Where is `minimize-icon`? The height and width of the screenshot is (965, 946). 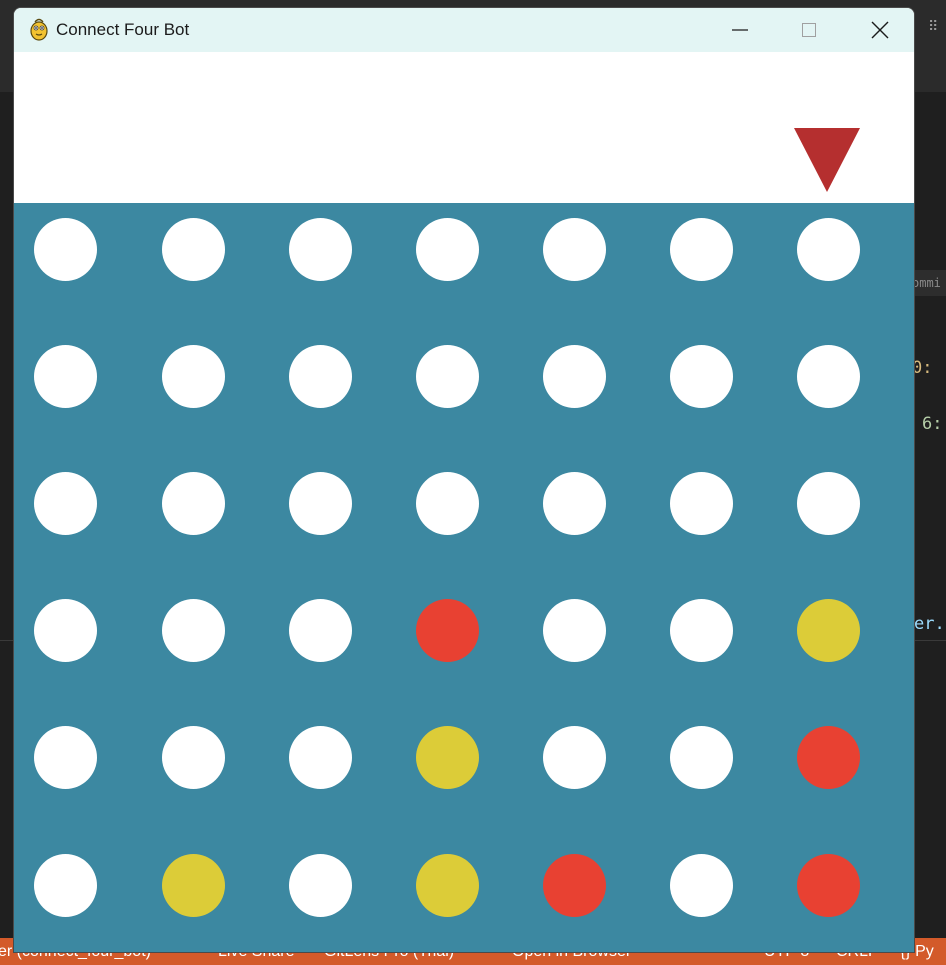 minimize-icon is located at coordinates (740, 30).